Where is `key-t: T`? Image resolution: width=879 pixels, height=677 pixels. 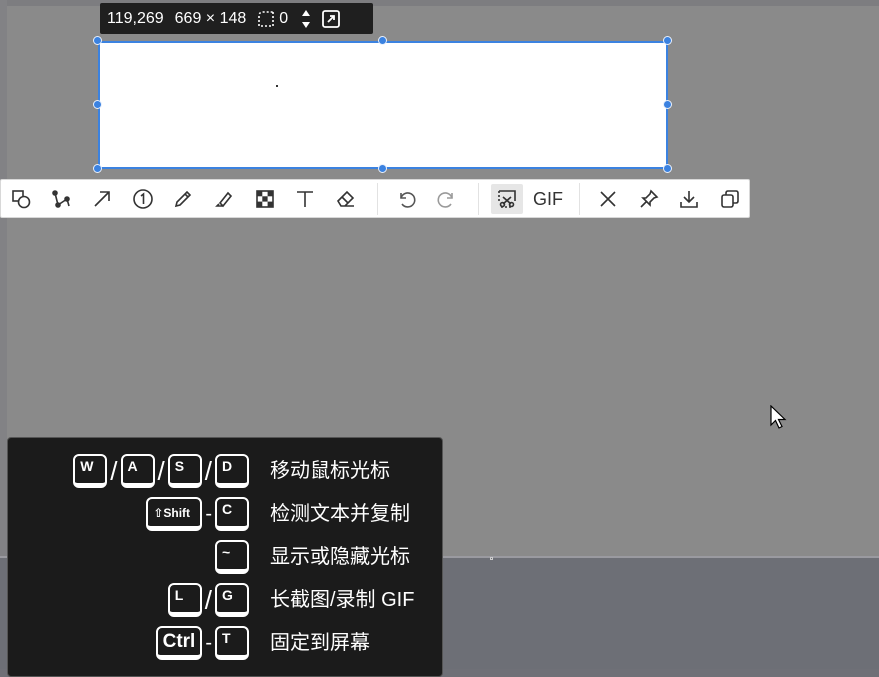
key-t: T is located at coordinates (232, 643).